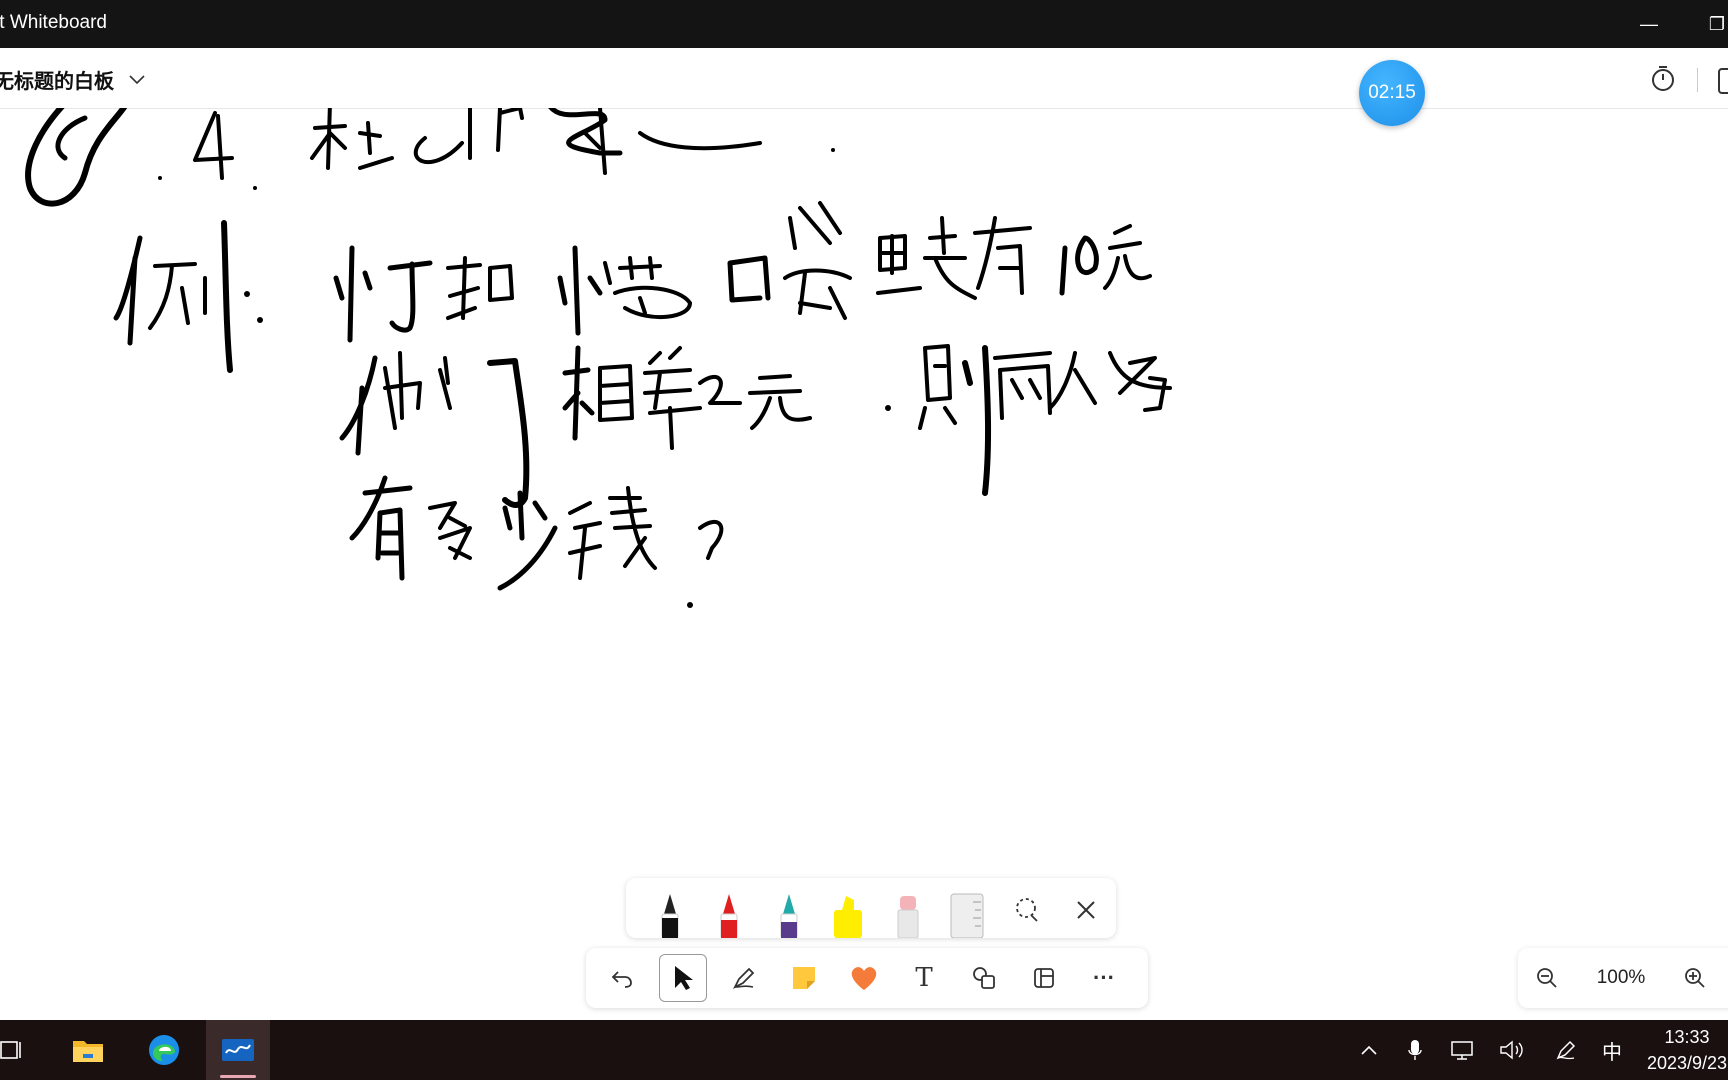 This screenshot has width=1728, height=1080. I want to click on header-divider, so click(1697, 80).